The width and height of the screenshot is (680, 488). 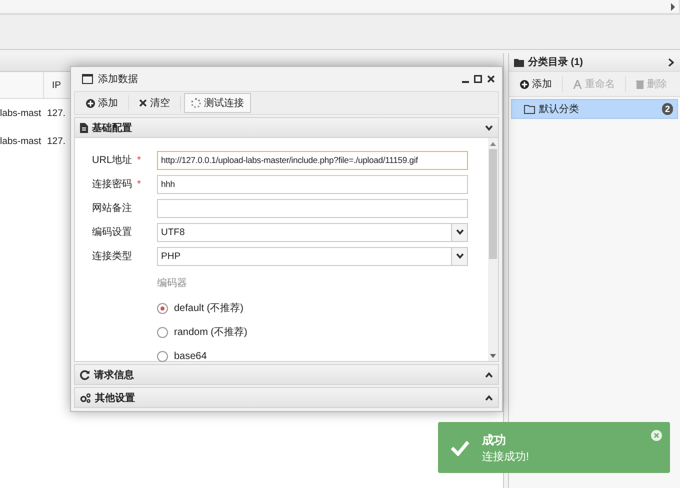 What do you see at coordinates (117, 160) in the screenshot?
I see `field-label: URL地址 *` at bounding box center [117, 160].